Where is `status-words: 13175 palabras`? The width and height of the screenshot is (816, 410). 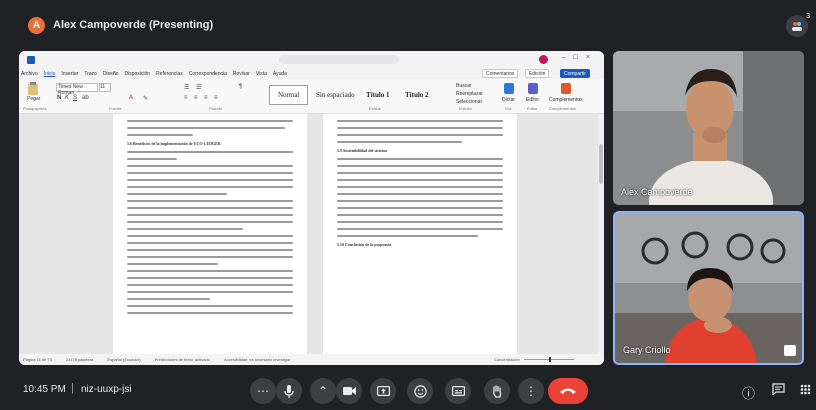 status-words: 13175 palabras is located at coordinates (80, 359).